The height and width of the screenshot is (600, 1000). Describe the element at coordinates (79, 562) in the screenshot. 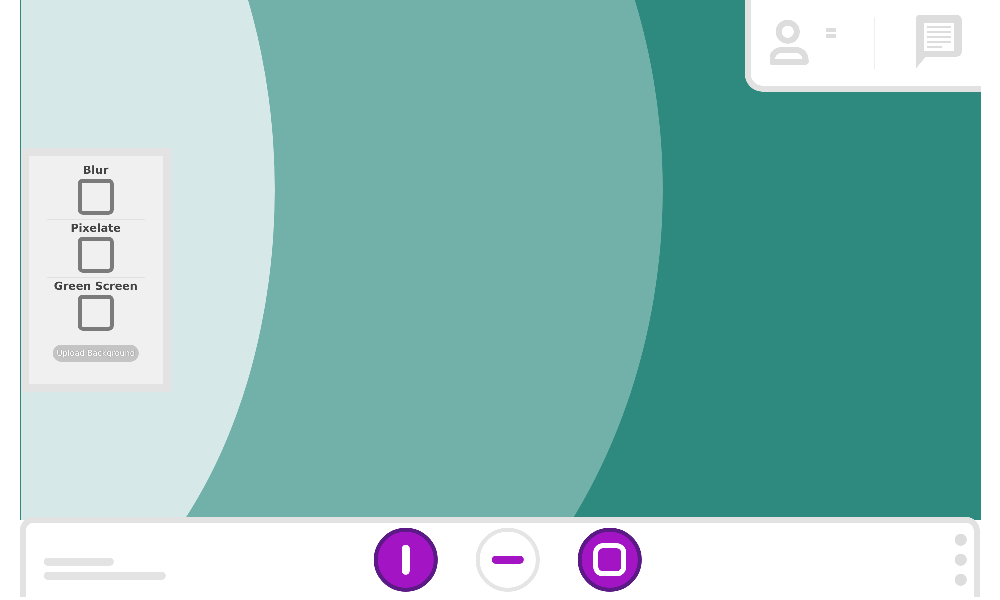

I see `placeholder-line` at that location.